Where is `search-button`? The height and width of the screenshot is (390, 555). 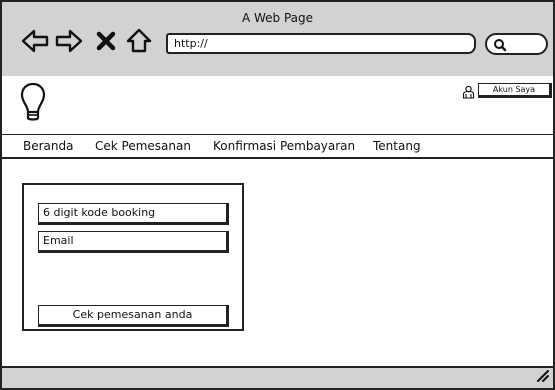
search-button is located at coordinates (516, 44).